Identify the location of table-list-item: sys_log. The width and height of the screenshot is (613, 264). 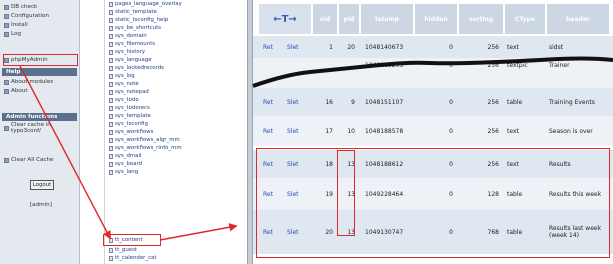
(122, 76).